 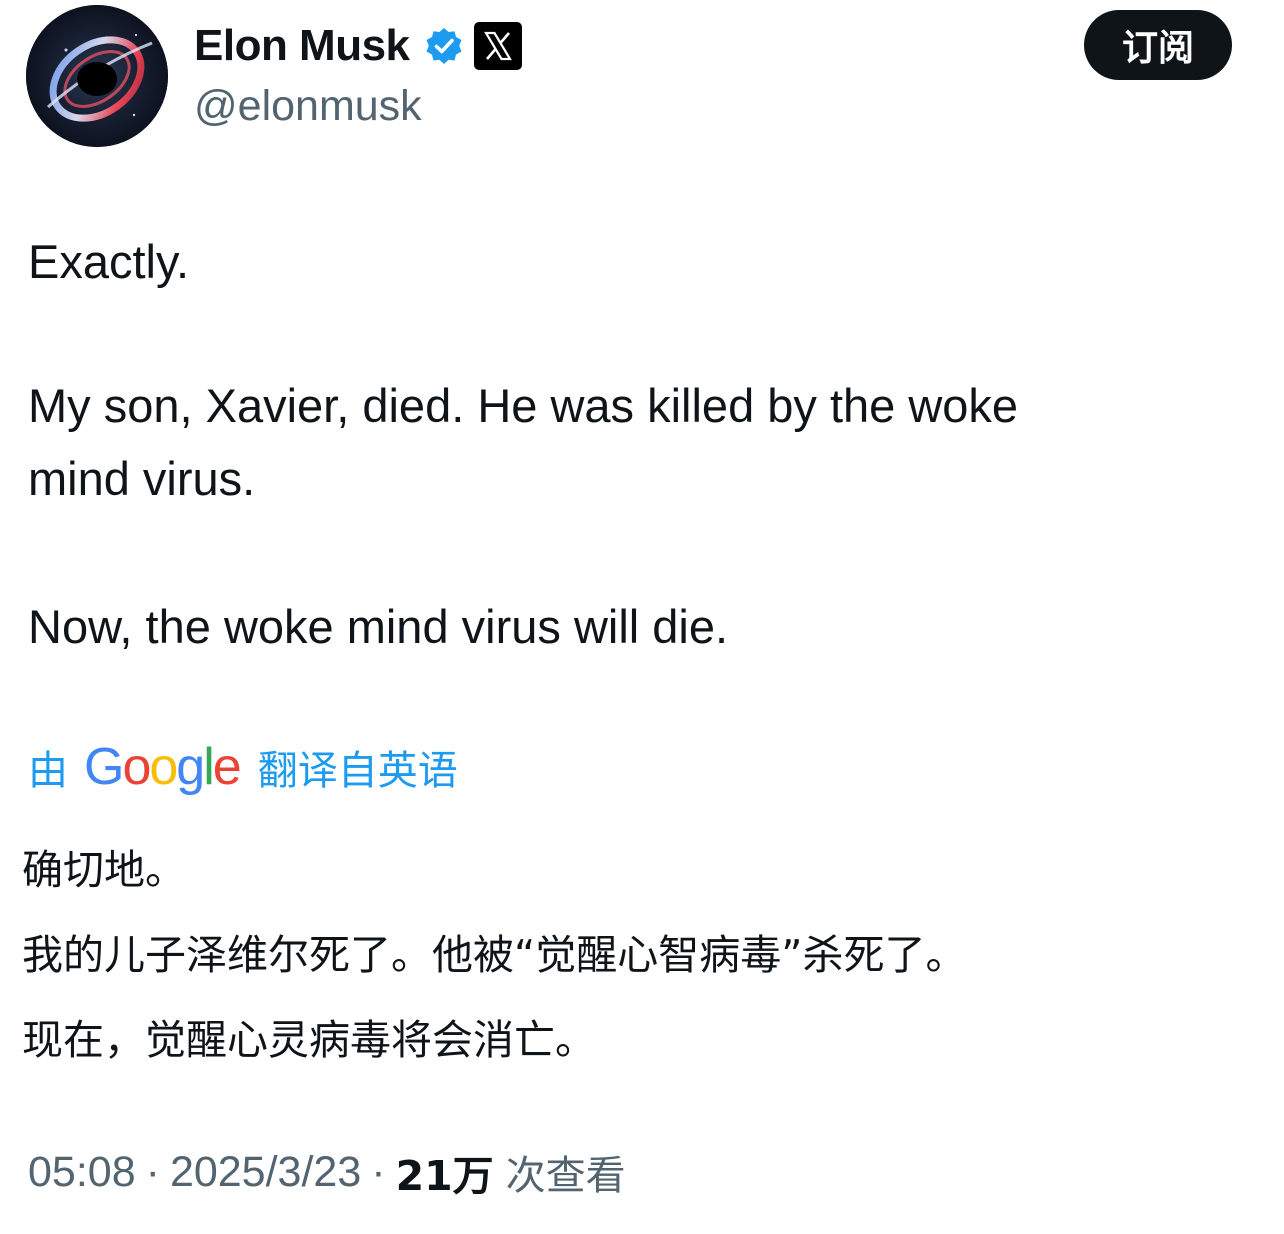 I want to click on translation-prefix: 由, so click(x=48, y=771).